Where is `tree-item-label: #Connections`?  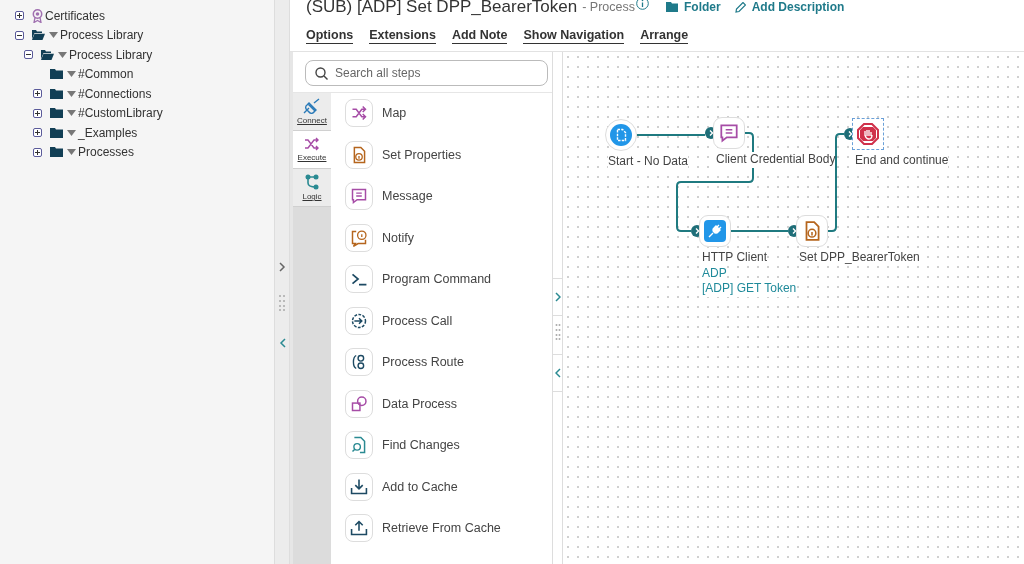 tree-item-label: #Connections is located at coordinates (115, 93).